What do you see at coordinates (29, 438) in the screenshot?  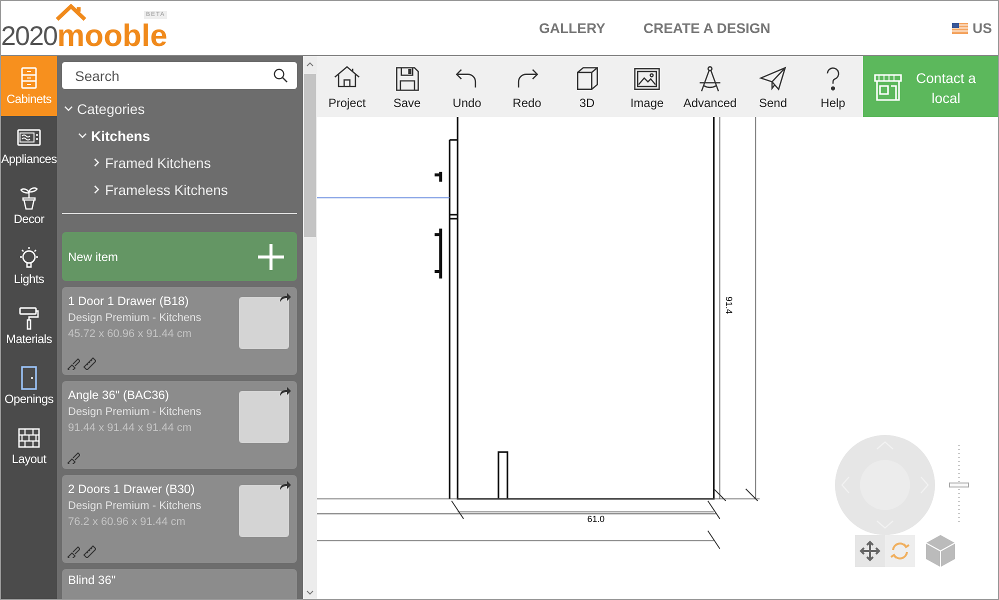 I see `brick-wall-icon` at bounding box center [29, 438].